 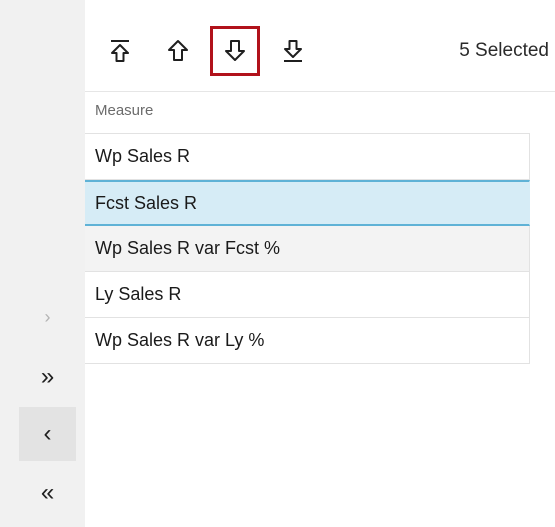 I want to click on move-to-top-button, so click(x=120, y=51).